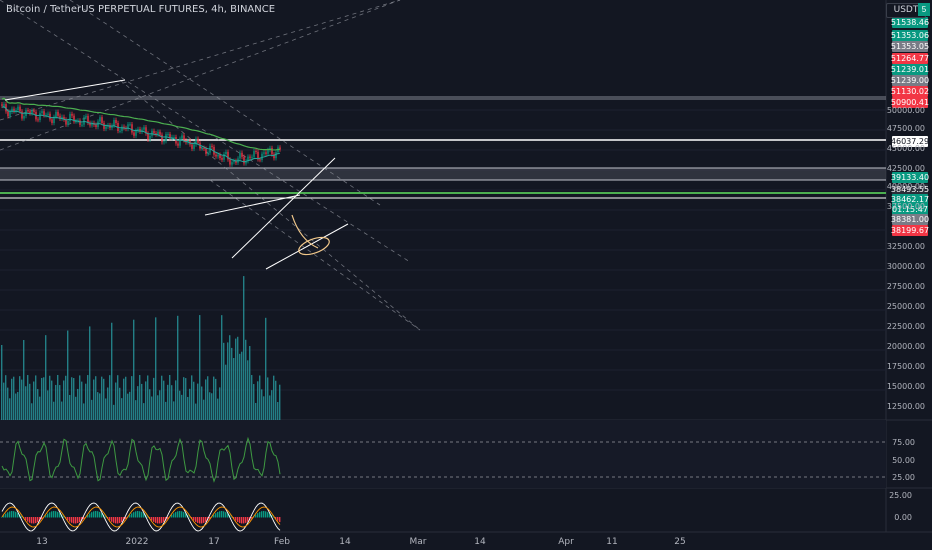  Describe the element at coordinates (910, 46) in the screenshot. I see `price-label-text: 51353.05` at that location.